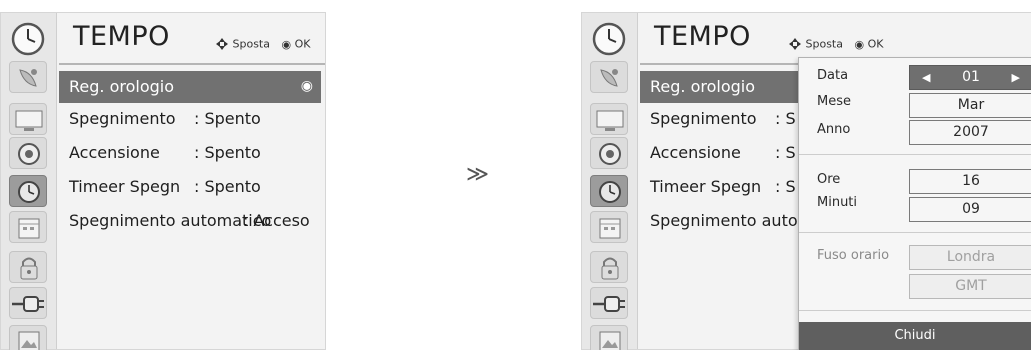  I want to click on minutes-label: Minuti, so click(837, 202).